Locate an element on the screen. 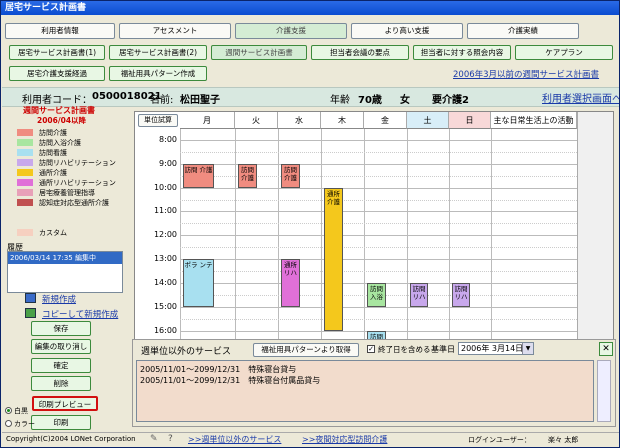 The width and height of the screenshot is (620, 448). base-date-picker: 2006年 3月14日 ▼ is located at coordinates (496, 348).